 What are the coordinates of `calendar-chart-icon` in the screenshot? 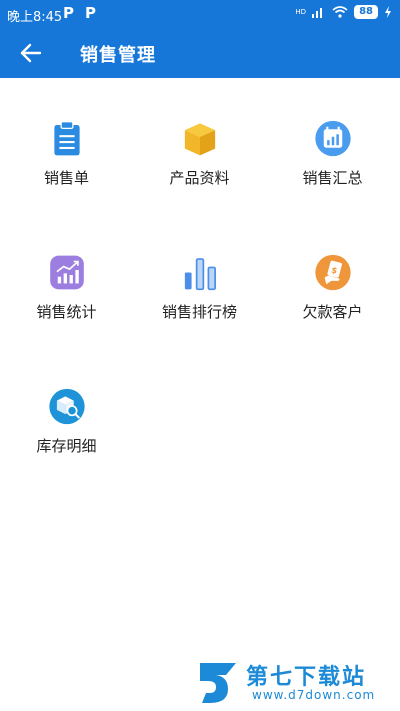 It's located at (332, 138).